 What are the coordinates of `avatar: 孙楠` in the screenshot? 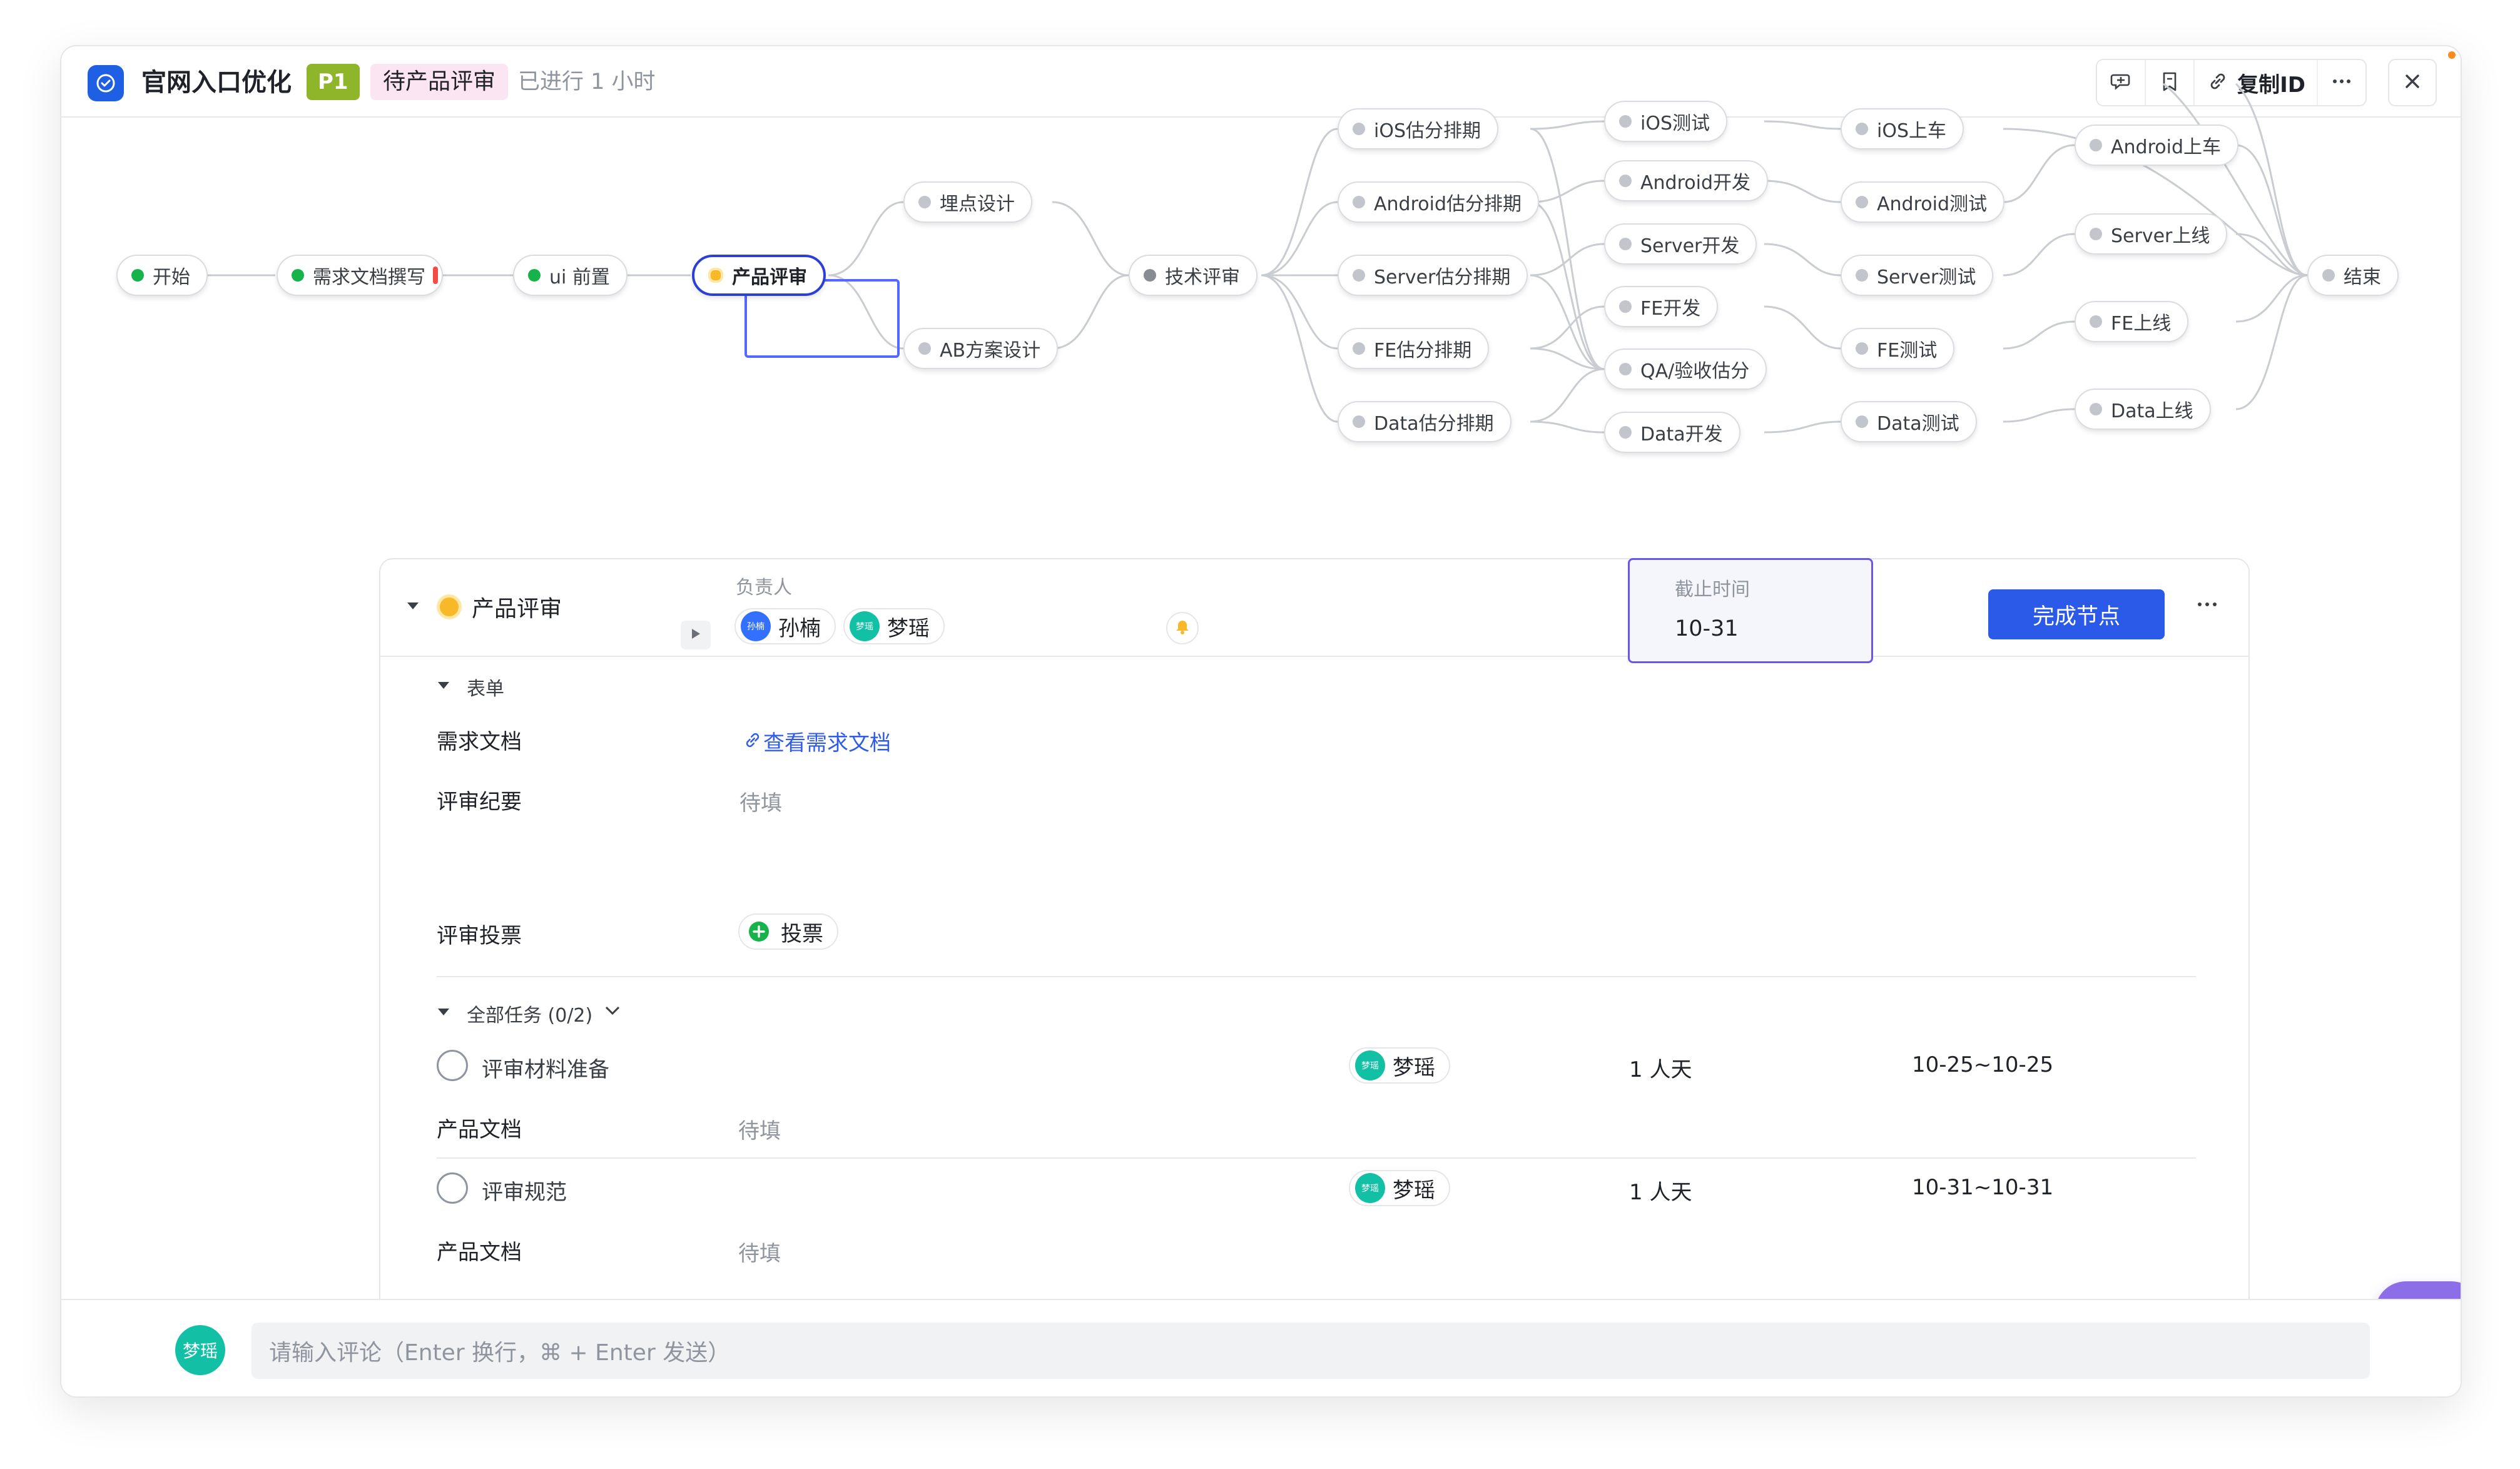 It's located at (756, 626).